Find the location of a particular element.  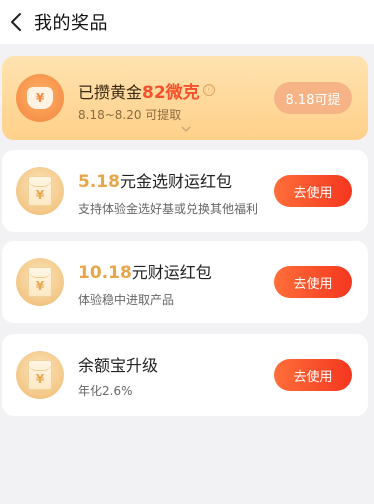

gold-date-range: 8.18~8.20 可提取 is located at coordinates (130, 115).